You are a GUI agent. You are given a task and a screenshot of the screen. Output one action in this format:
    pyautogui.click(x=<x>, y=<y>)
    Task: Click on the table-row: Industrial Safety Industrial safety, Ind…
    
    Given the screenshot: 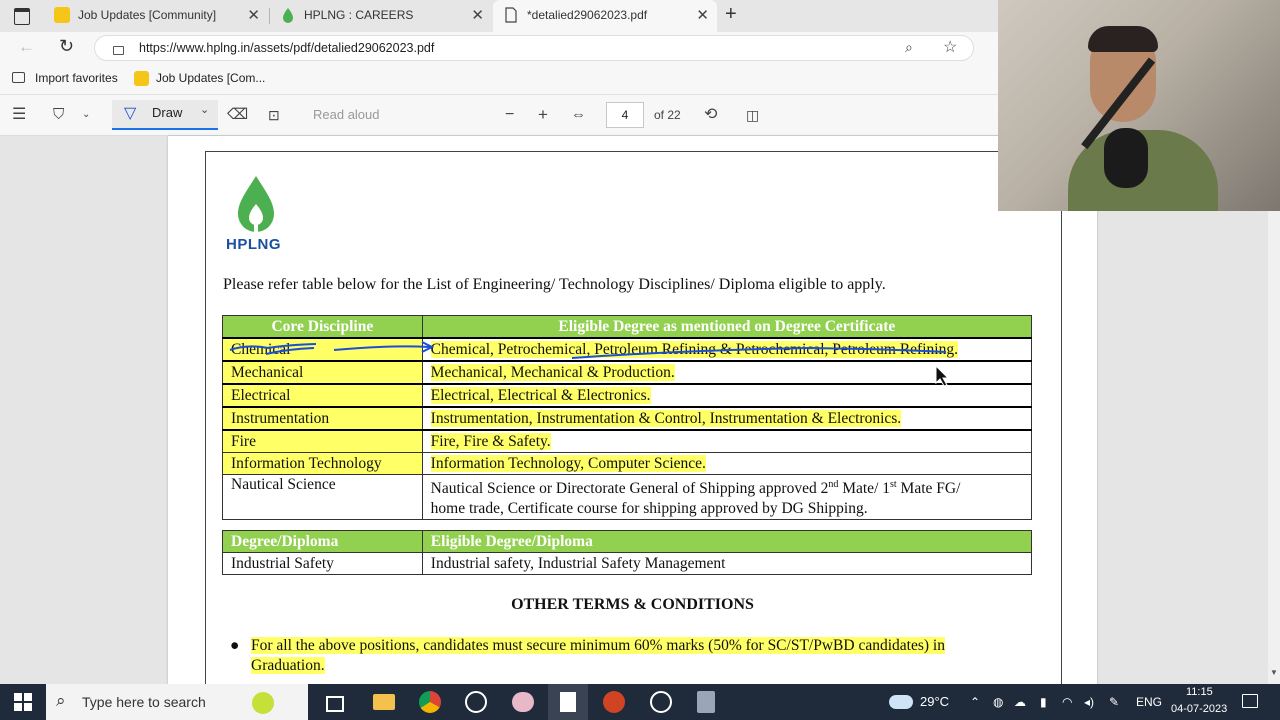 What is the action you would take?
    pyautogui.click(x=627, y=563)
    